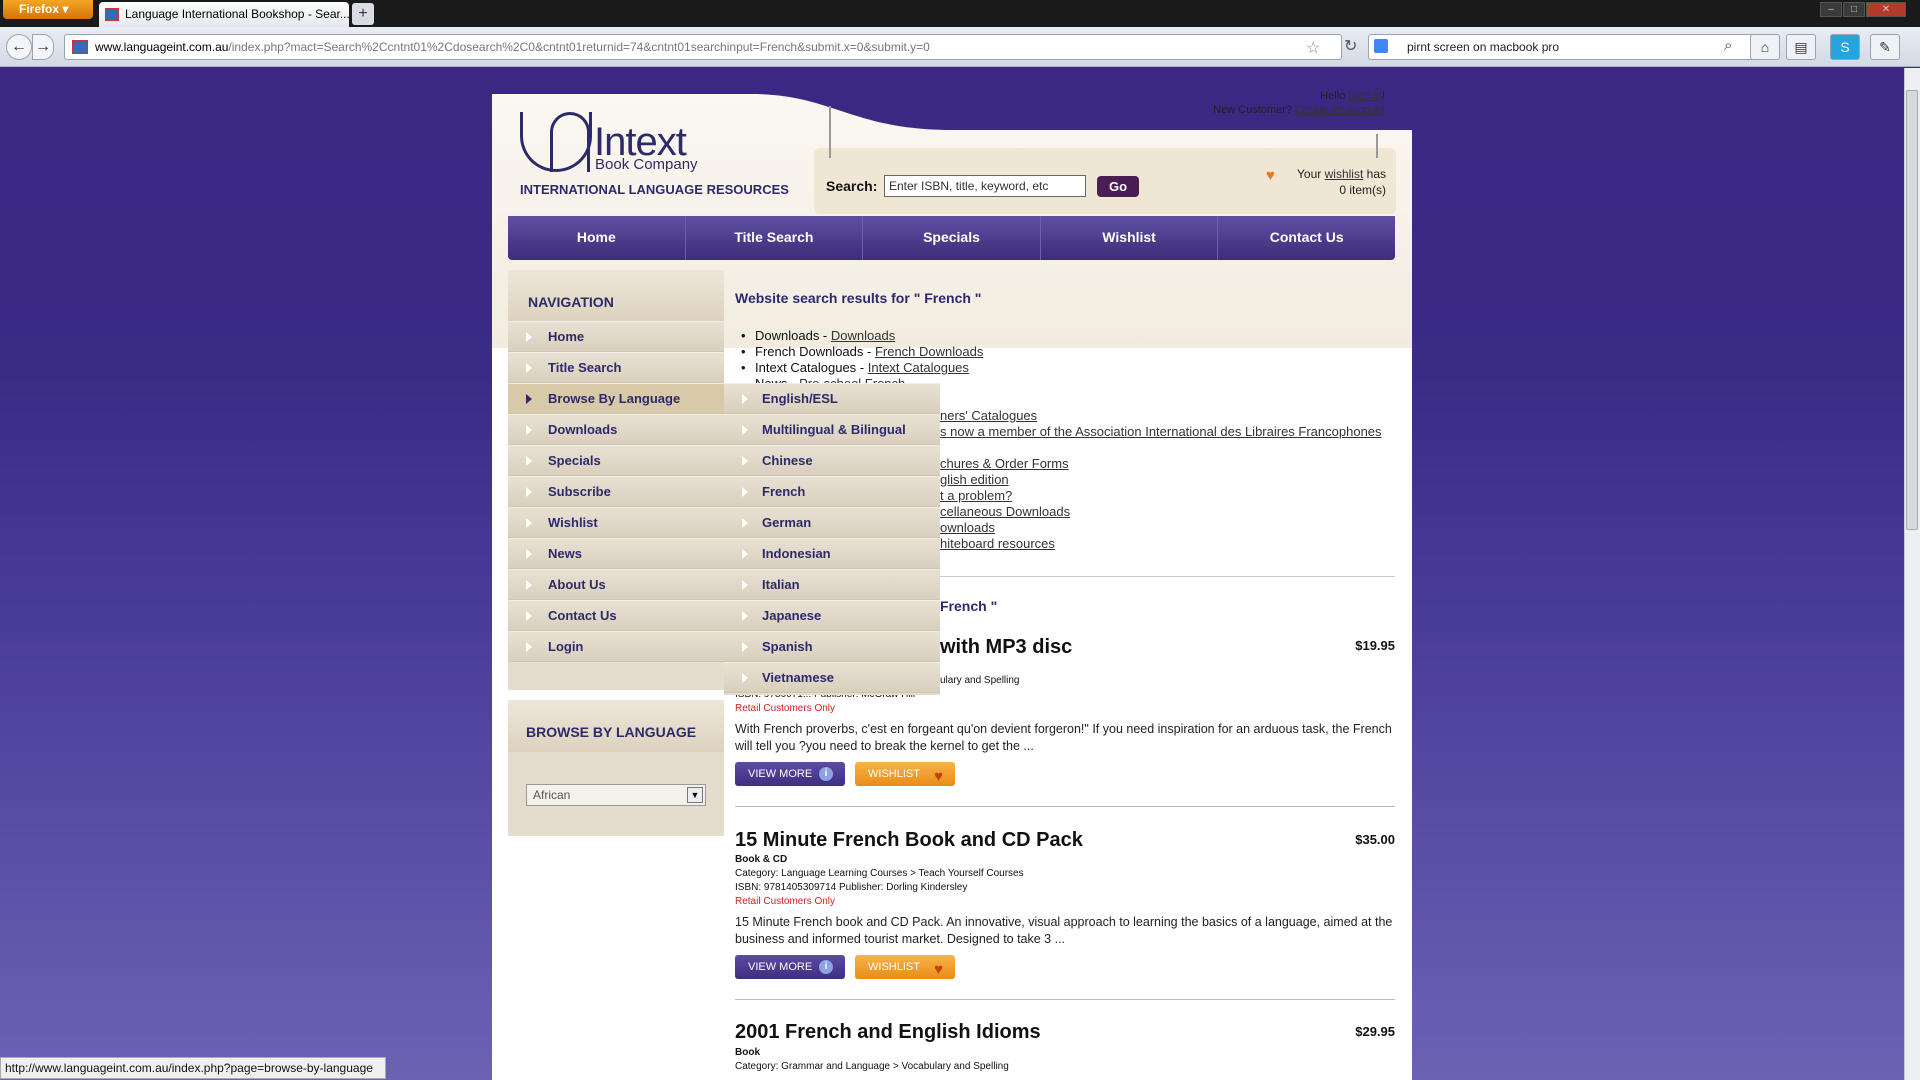 This screenshot has height=1080, width=1920. Describe the element at coordinates (1912, 310) in the screenshot. I see `scrollbar-thumb` at that location.